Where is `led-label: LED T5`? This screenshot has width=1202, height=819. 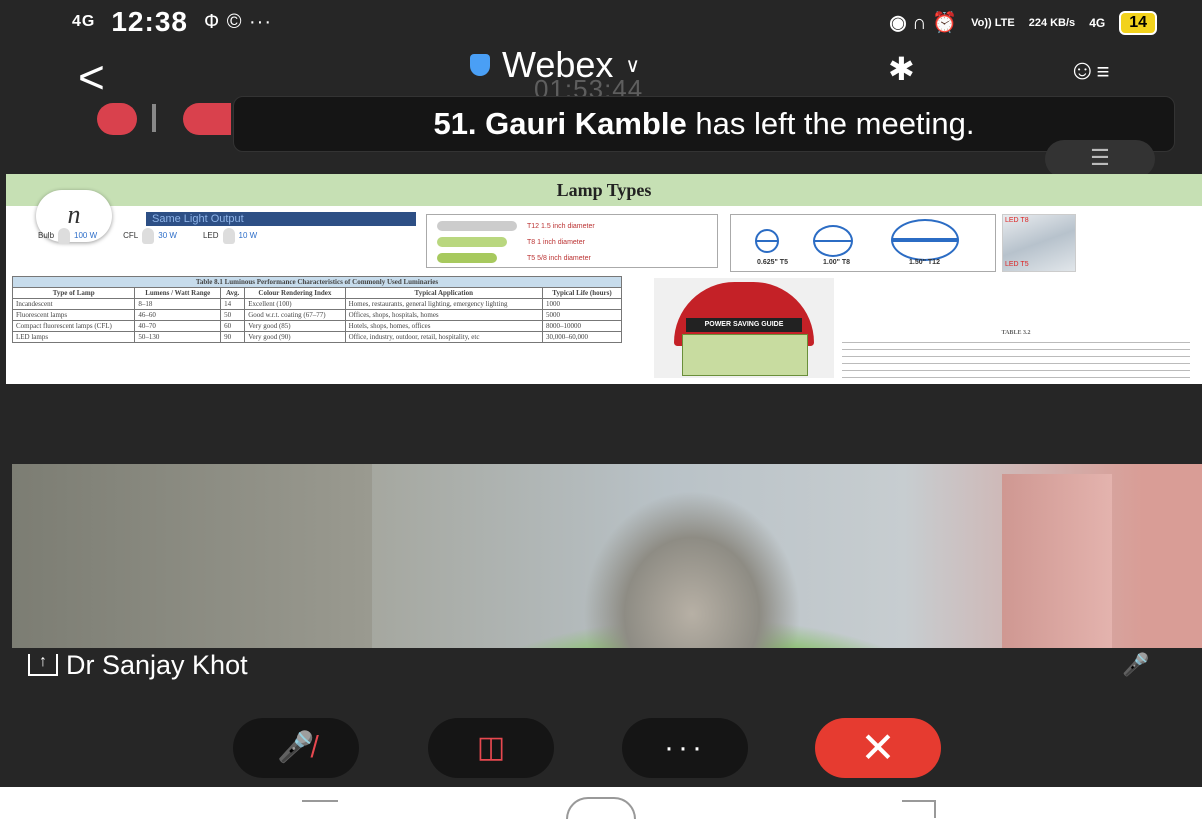
led-label: LED T5 is located at coordinates (1017, 264).